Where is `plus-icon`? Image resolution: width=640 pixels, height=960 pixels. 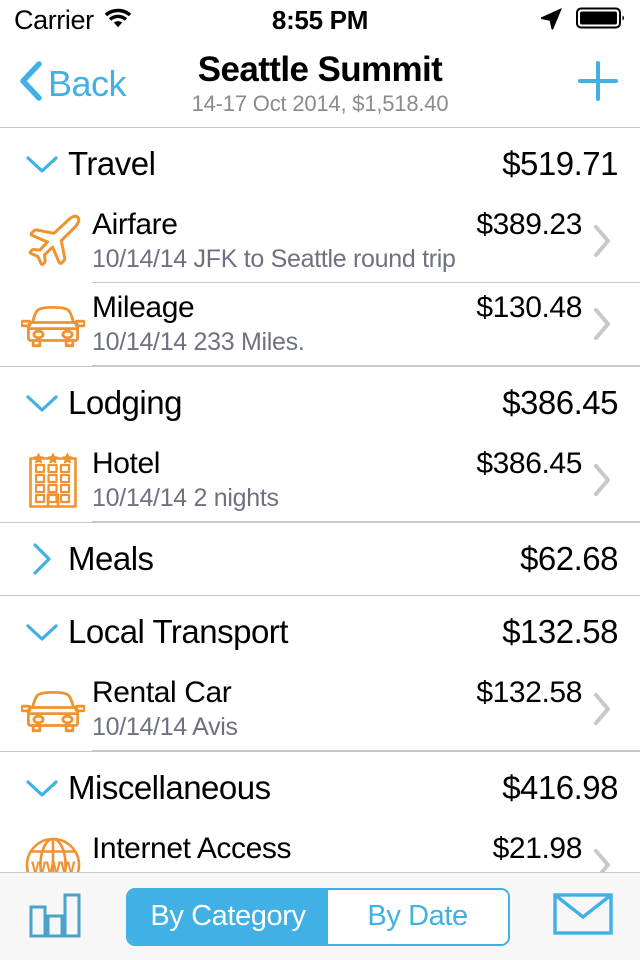
plus-icon is located at coordinates (598, 83).